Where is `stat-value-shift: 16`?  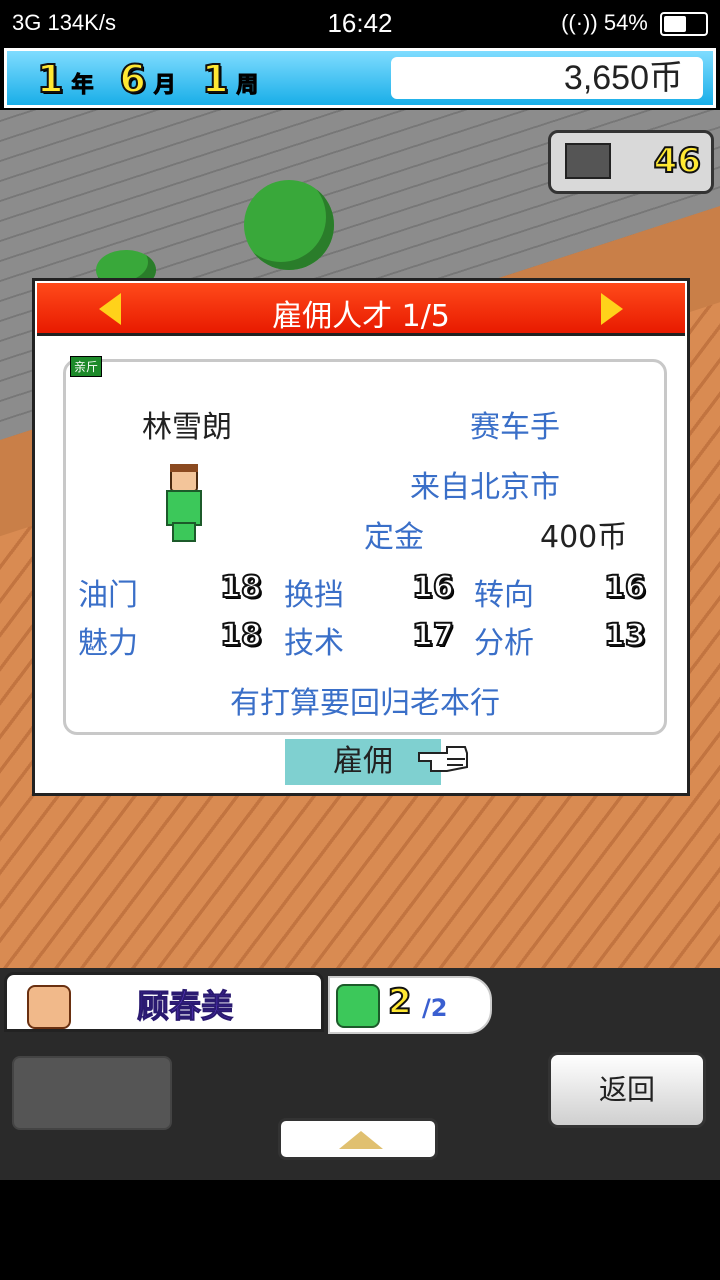 stat-value-shift: 16 is located at coordinates (433, 587).